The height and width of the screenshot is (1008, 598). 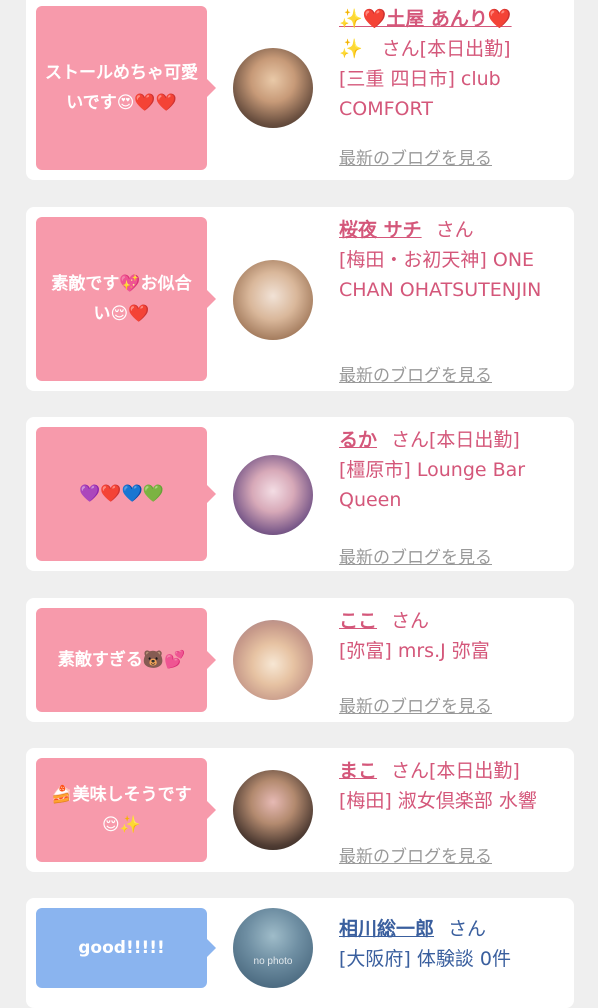 What do you see at coordinates (386, 929) in the screenshot?
I see `user-name-link: 相川総一郎` at bounding box center [386, 929].